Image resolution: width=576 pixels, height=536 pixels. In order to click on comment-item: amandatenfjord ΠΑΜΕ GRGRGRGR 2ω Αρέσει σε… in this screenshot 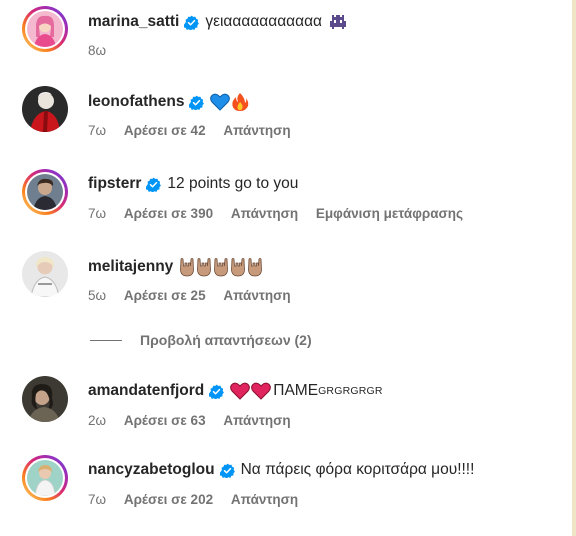, I will do `click(292, 406)`.